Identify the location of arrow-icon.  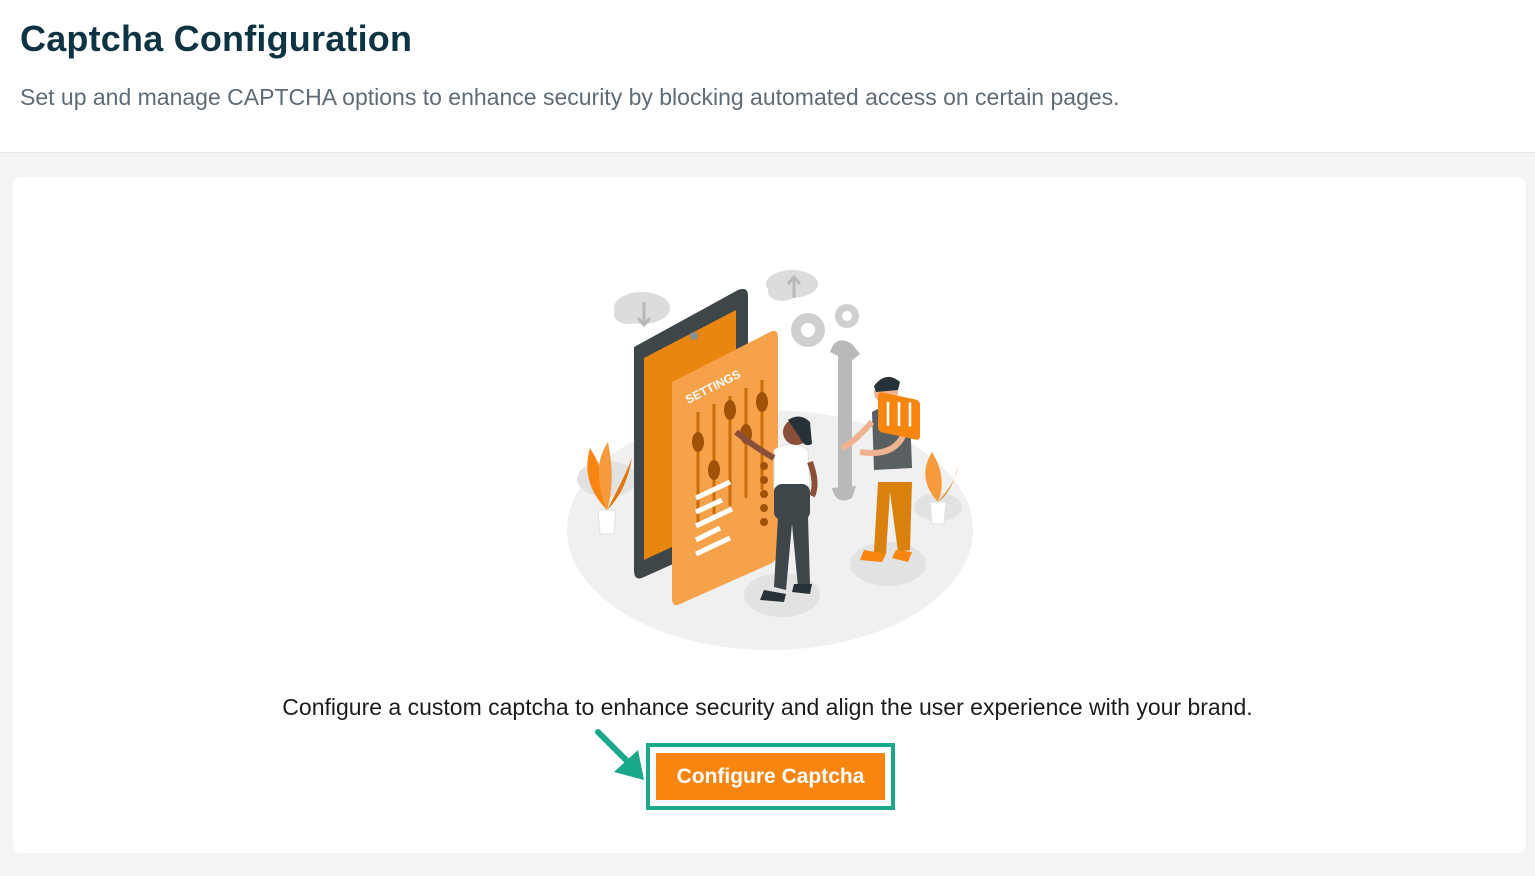
(619, 754).